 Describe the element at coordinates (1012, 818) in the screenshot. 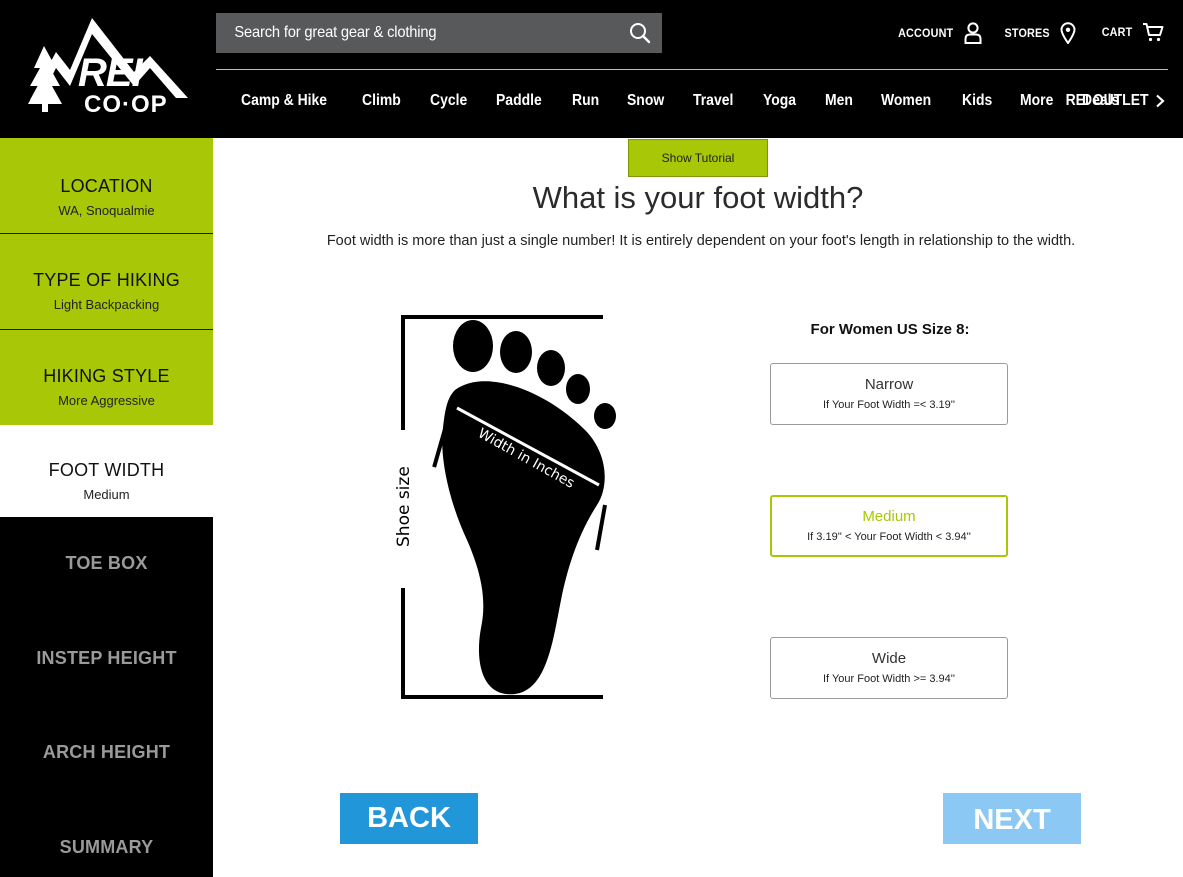

I see `next-button: NEXT` at that location.